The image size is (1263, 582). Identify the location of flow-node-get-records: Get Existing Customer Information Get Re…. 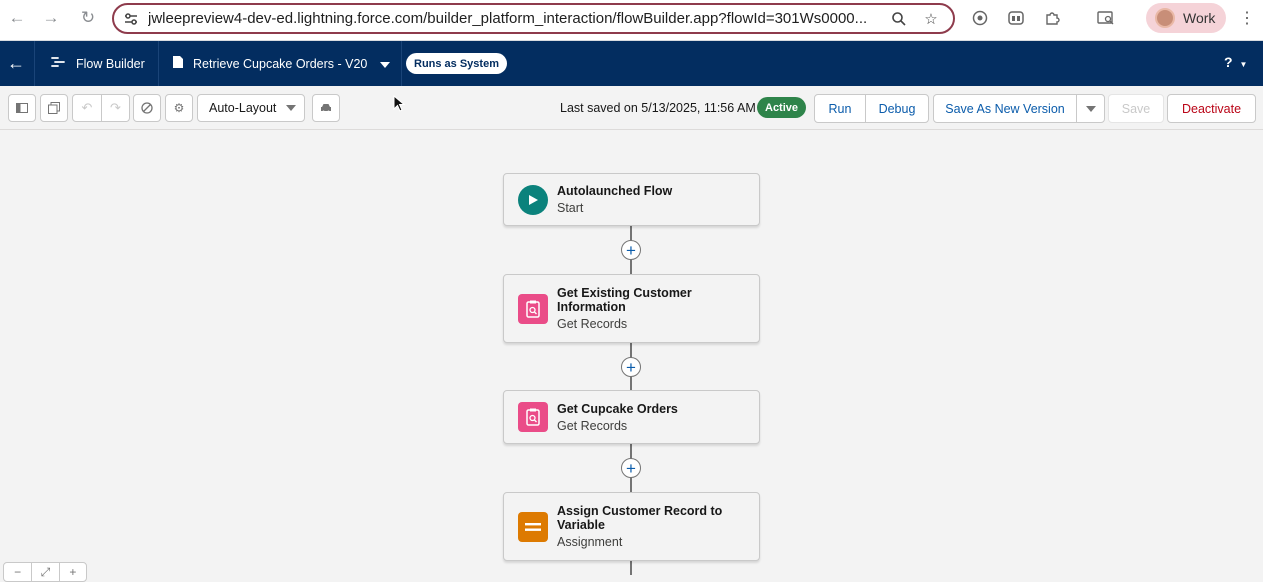
(631, 308).